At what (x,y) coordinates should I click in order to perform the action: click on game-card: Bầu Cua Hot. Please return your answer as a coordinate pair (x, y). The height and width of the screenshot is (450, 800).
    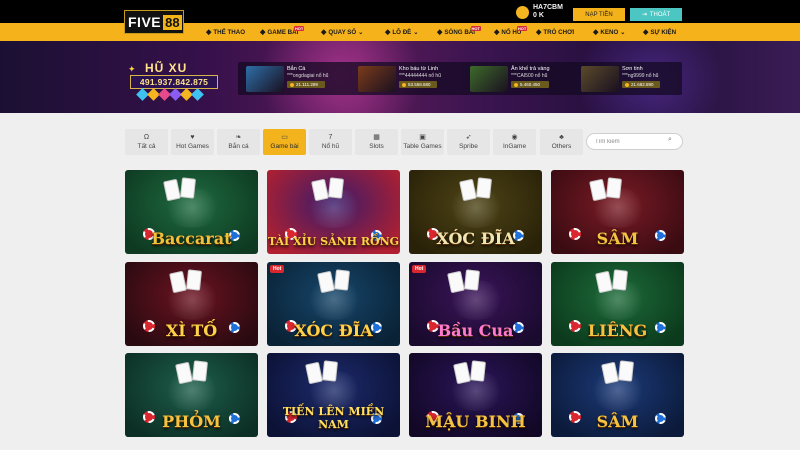
    Looking at the image, I should click on (475, 304).